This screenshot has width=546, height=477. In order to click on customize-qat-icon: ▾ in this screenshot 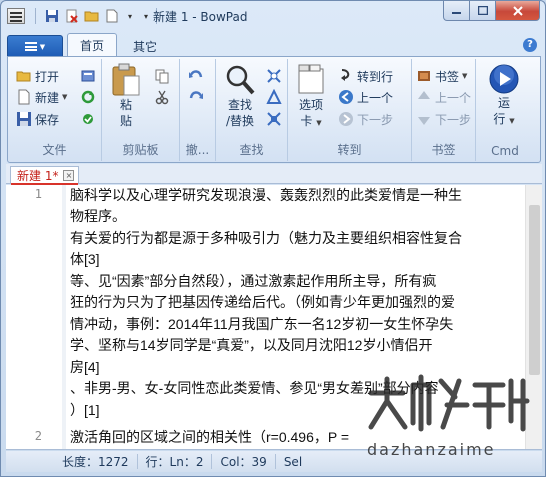, I will do `click(146, 16)`.